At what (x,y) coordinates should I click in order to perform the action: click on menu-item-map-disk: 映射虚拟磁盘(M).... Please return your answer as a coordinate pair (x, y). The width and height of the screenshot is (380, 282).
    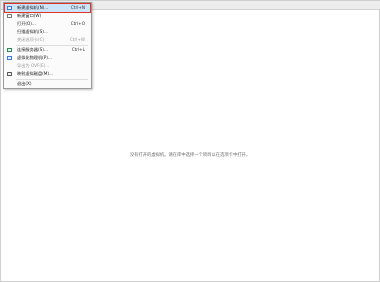
    Looking at the image, I should click on (47, 74).